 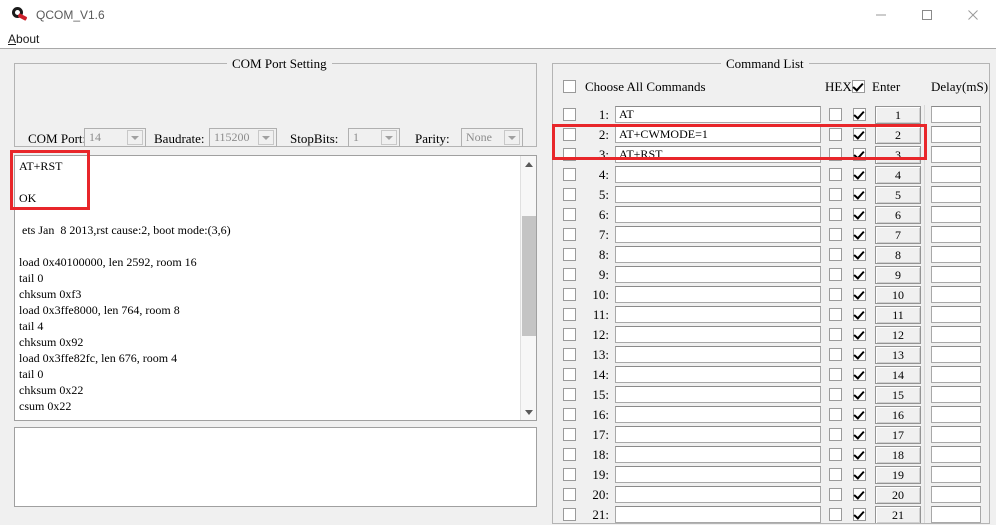 What do you see at coordinates (528, 288) in the screenshot?
I see `terminal-scrollbar` at bounding box center [528, 288].